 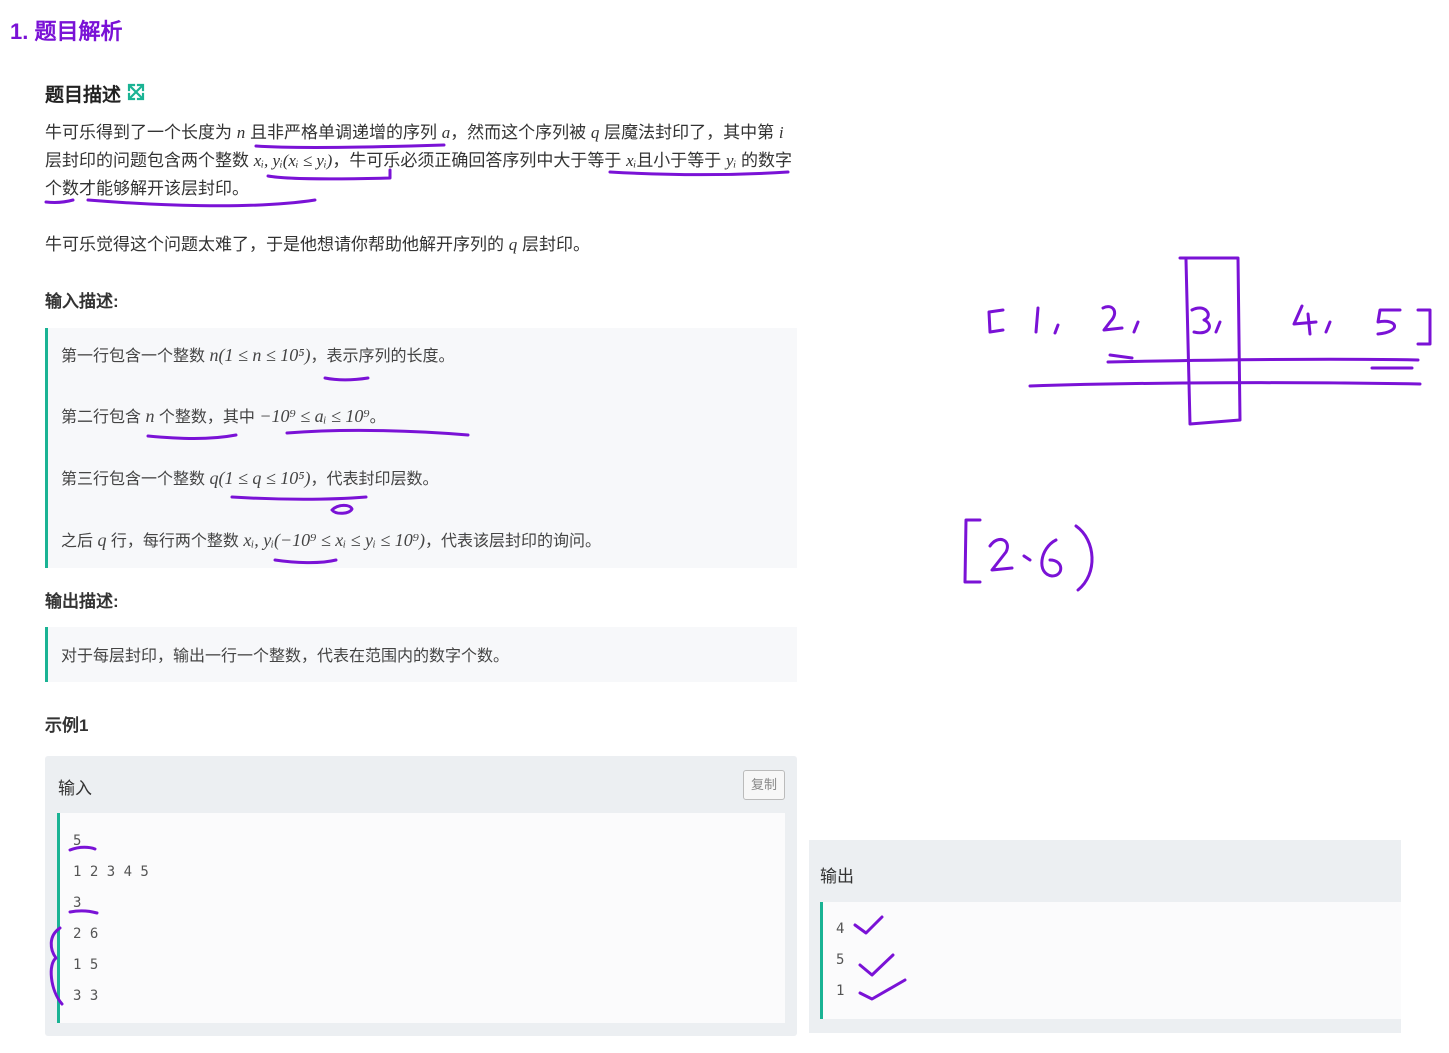 What do you see at coordinates (996, 321) in the screenshot?
I see `annotation-sketch-array` at bounding box center [996, 321].